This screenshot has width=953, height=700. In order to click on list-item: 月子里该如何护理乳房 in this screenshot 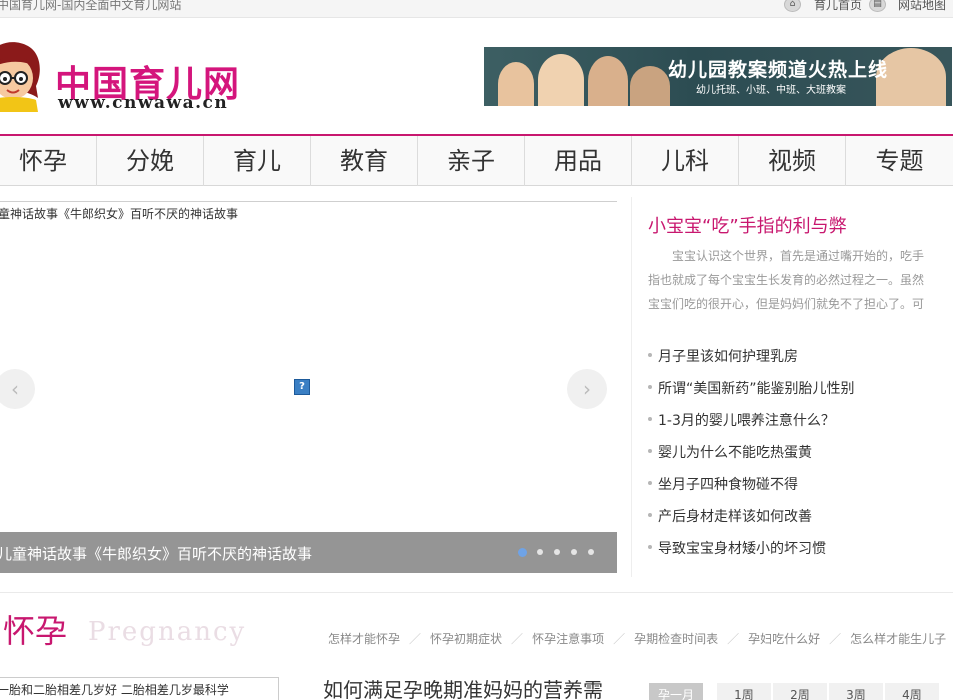, I will do `click(723, 356)`.